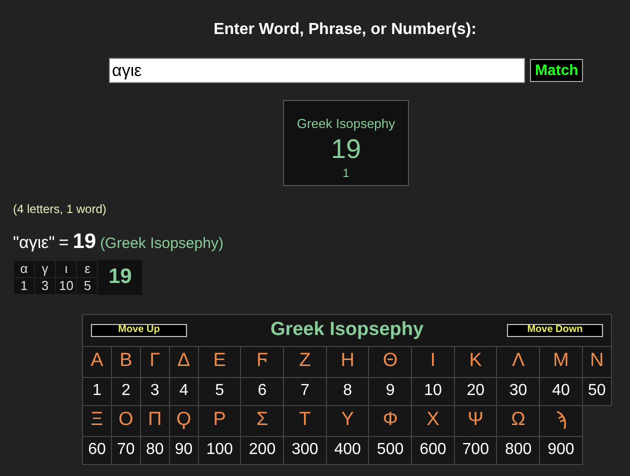 Image resolution: width=630 pixels, height=476 pixels. What do you see at coordinates (345, 30) in the screenshot?
I see `prompt-heading: Enter Word, Phrase, or Number(s):` at bounding box center [345, 30].